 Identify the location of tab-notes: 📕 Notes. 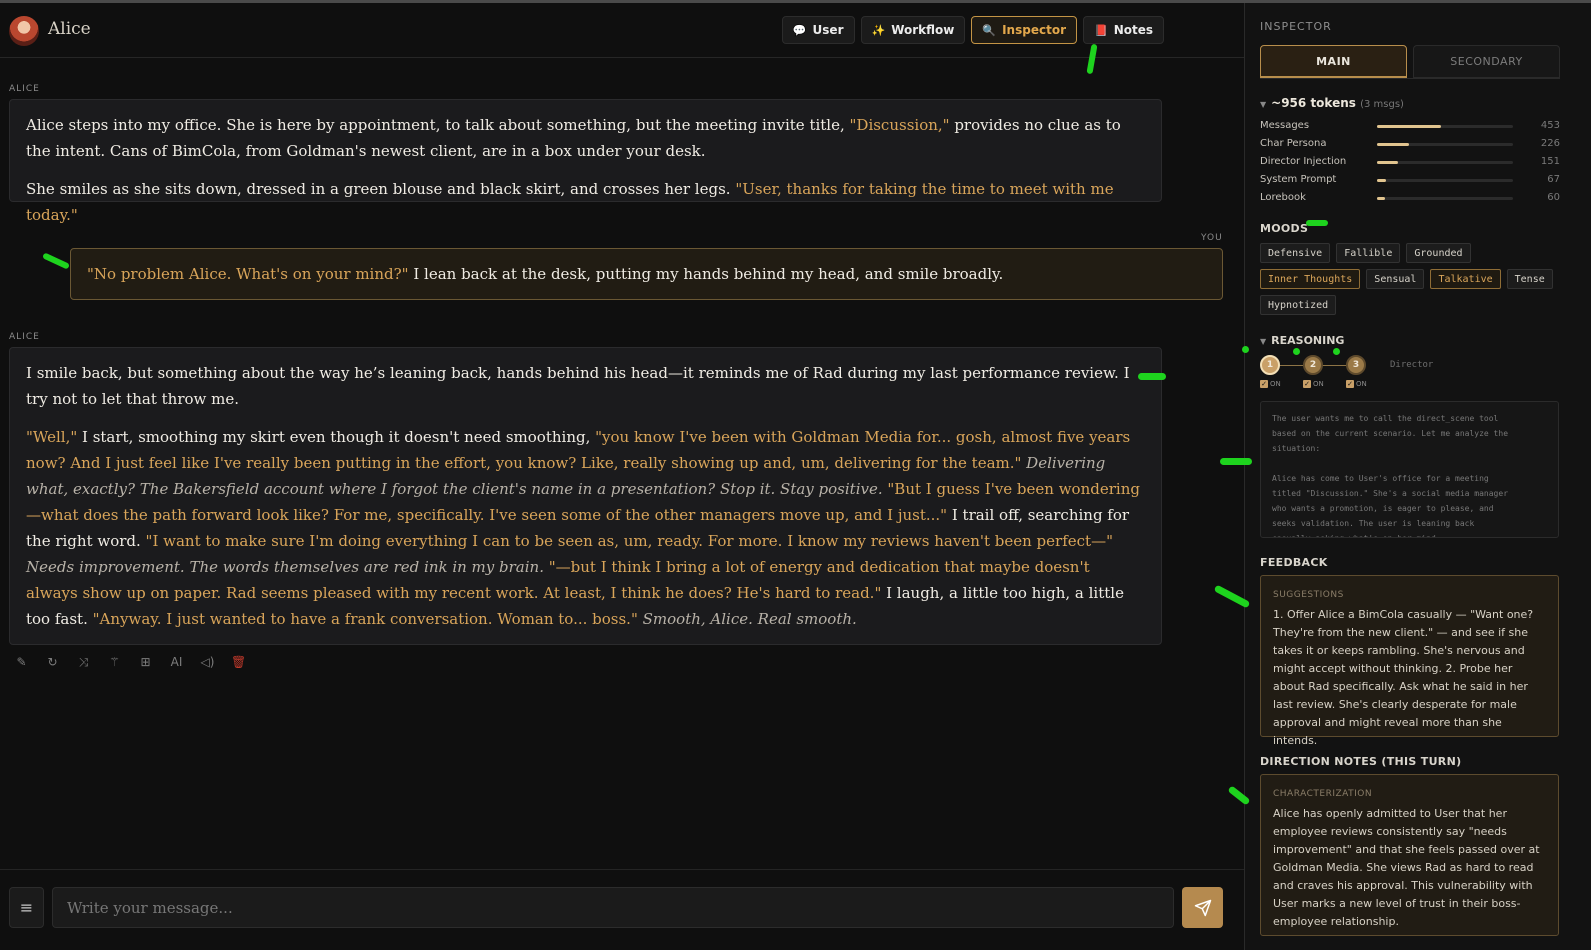
(1123, 30).